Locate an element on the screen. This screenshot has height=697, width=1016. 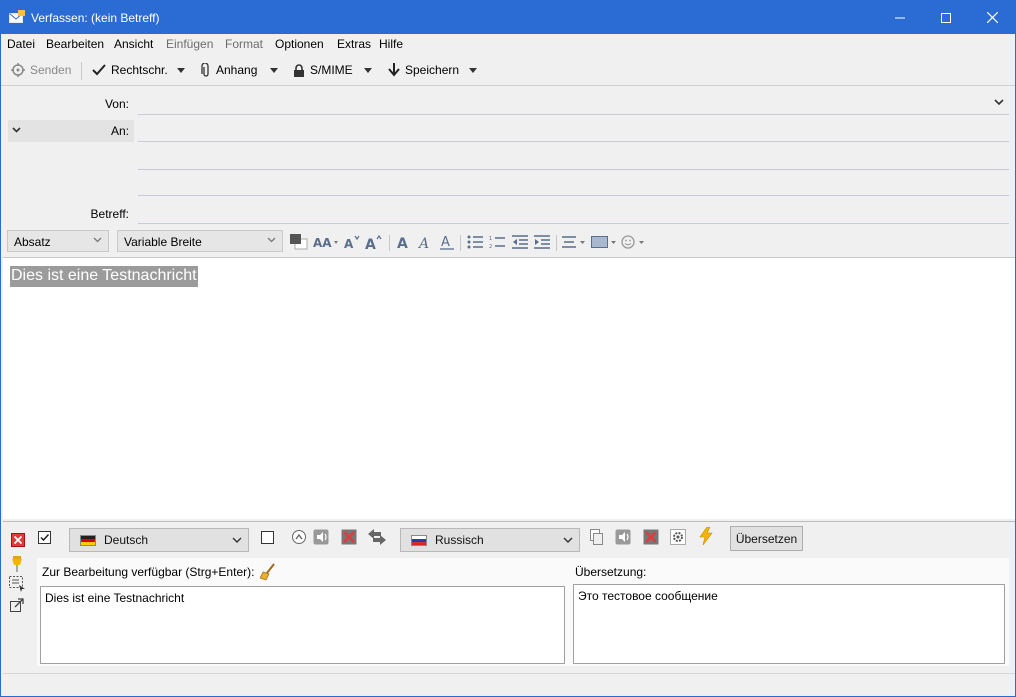
translation-label: Übersetzung: is located at coordinates (611, 572).